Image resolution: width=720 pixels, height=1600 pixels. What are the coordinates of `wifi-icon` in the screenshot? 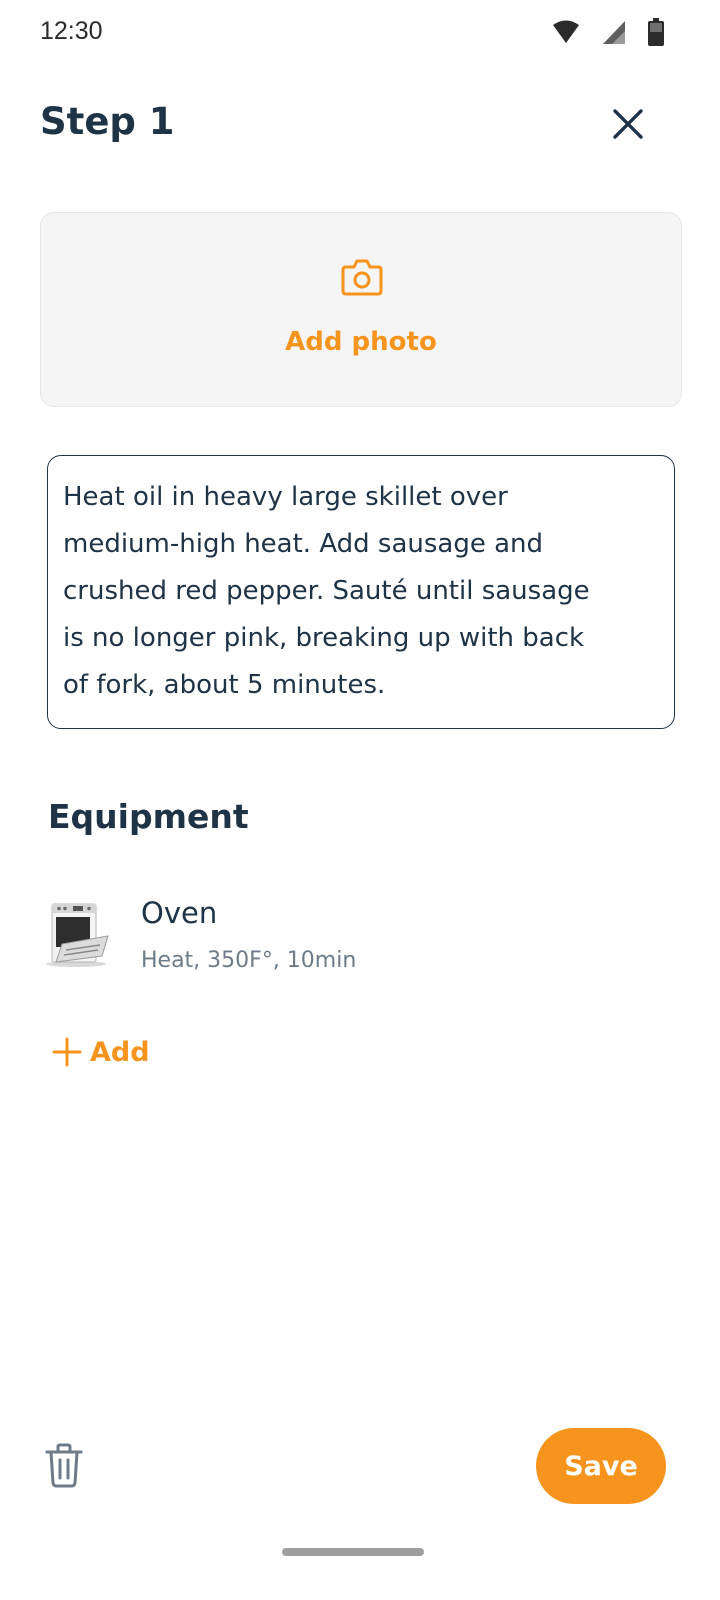 It's located at (566, 32).